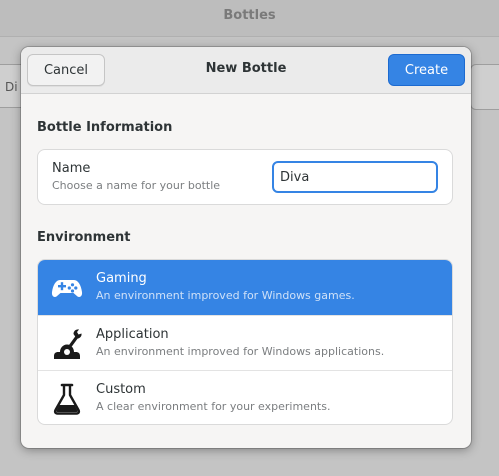 The width and height of the screenshot is (499, 476). Describe the element at coordinates (246, 70) in the screenshot. I see `dialog-headerbar: Cancel New Bottle Create` at that location.